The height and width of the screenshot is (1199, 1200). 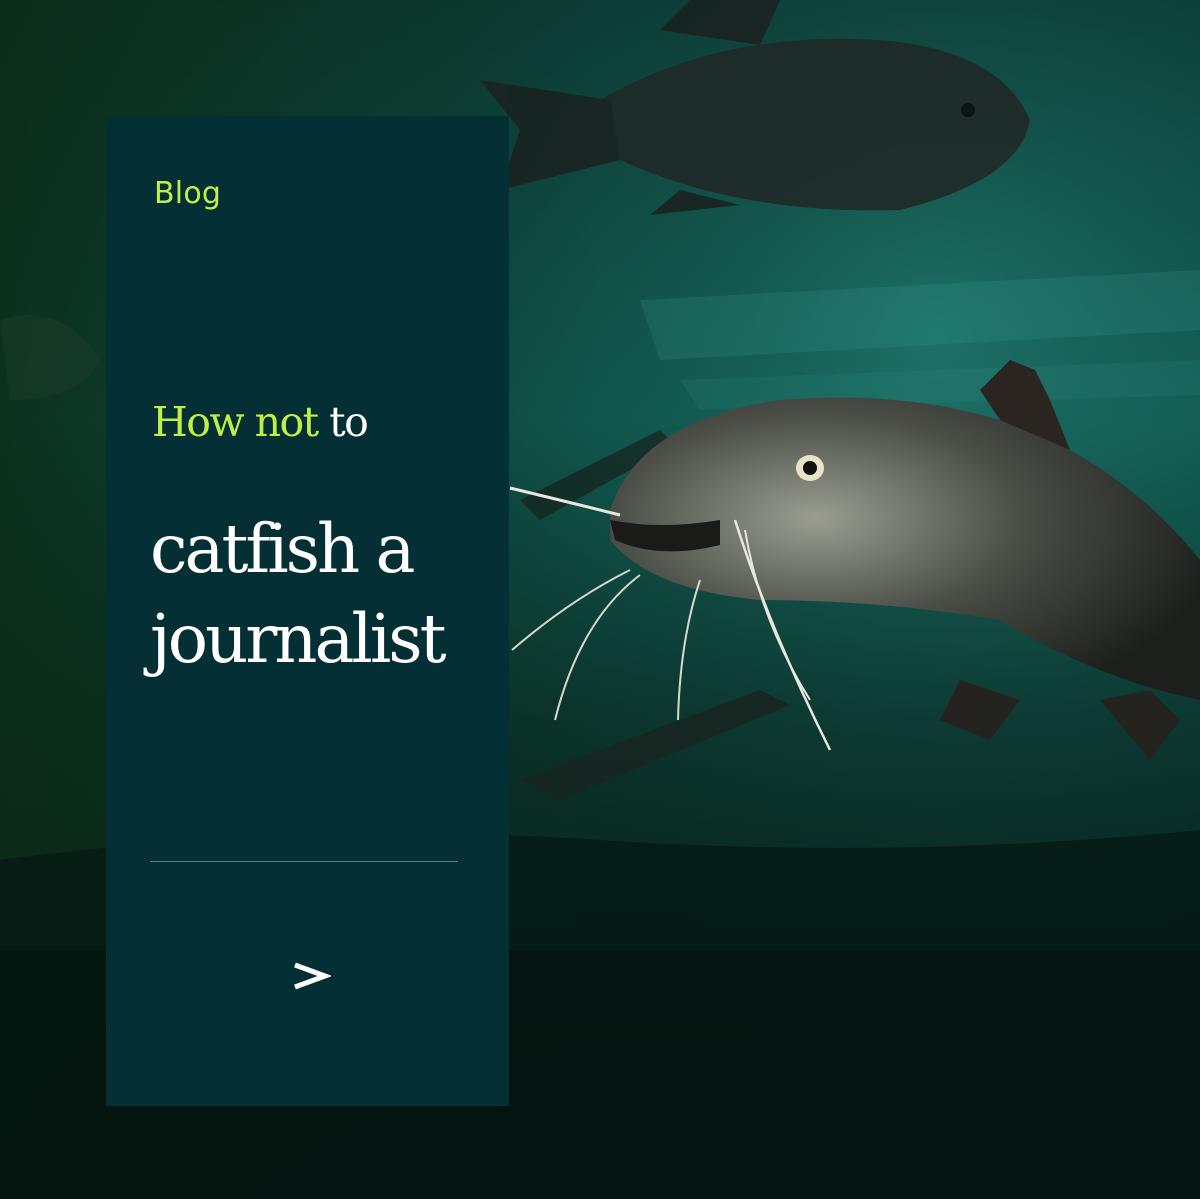 I want to click on headline-kicker: How not to, so click(x=260, y=422).